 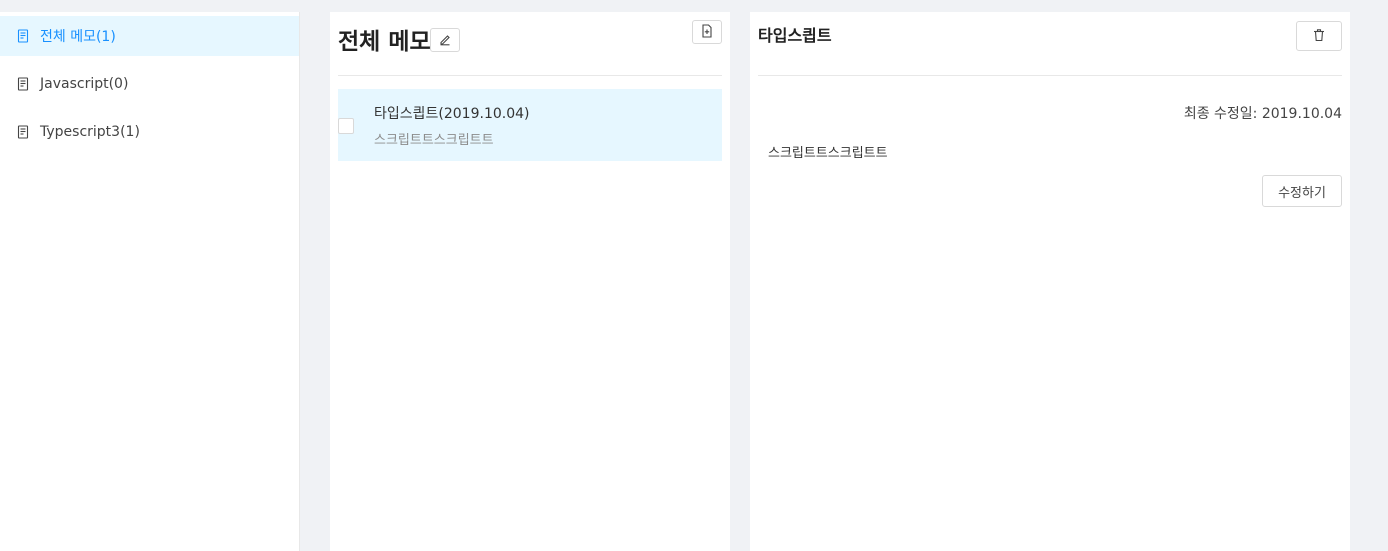 I want to click on memo-detail-header: 타입스킙트, so click(x=1050, y=48).